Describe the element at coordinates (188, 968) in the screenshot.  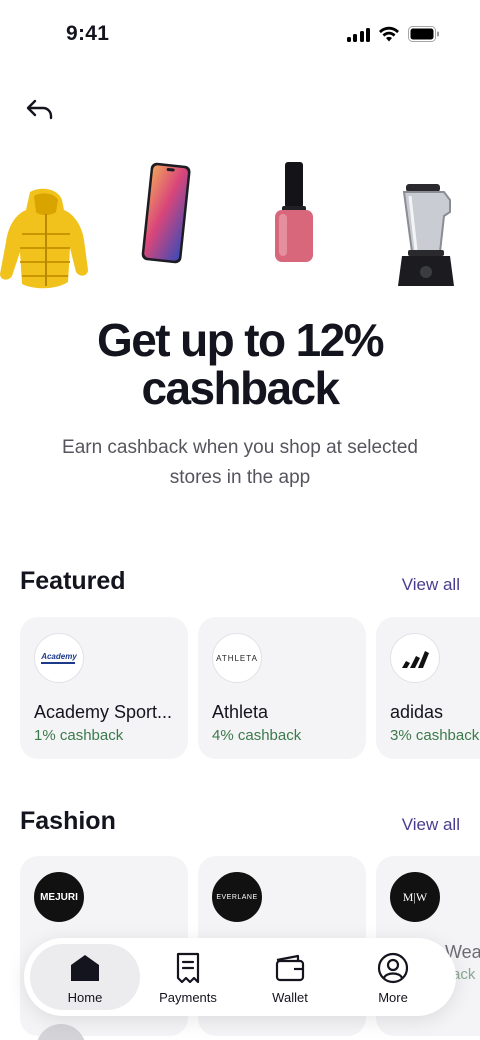
I see `receipt-icon` at that location.